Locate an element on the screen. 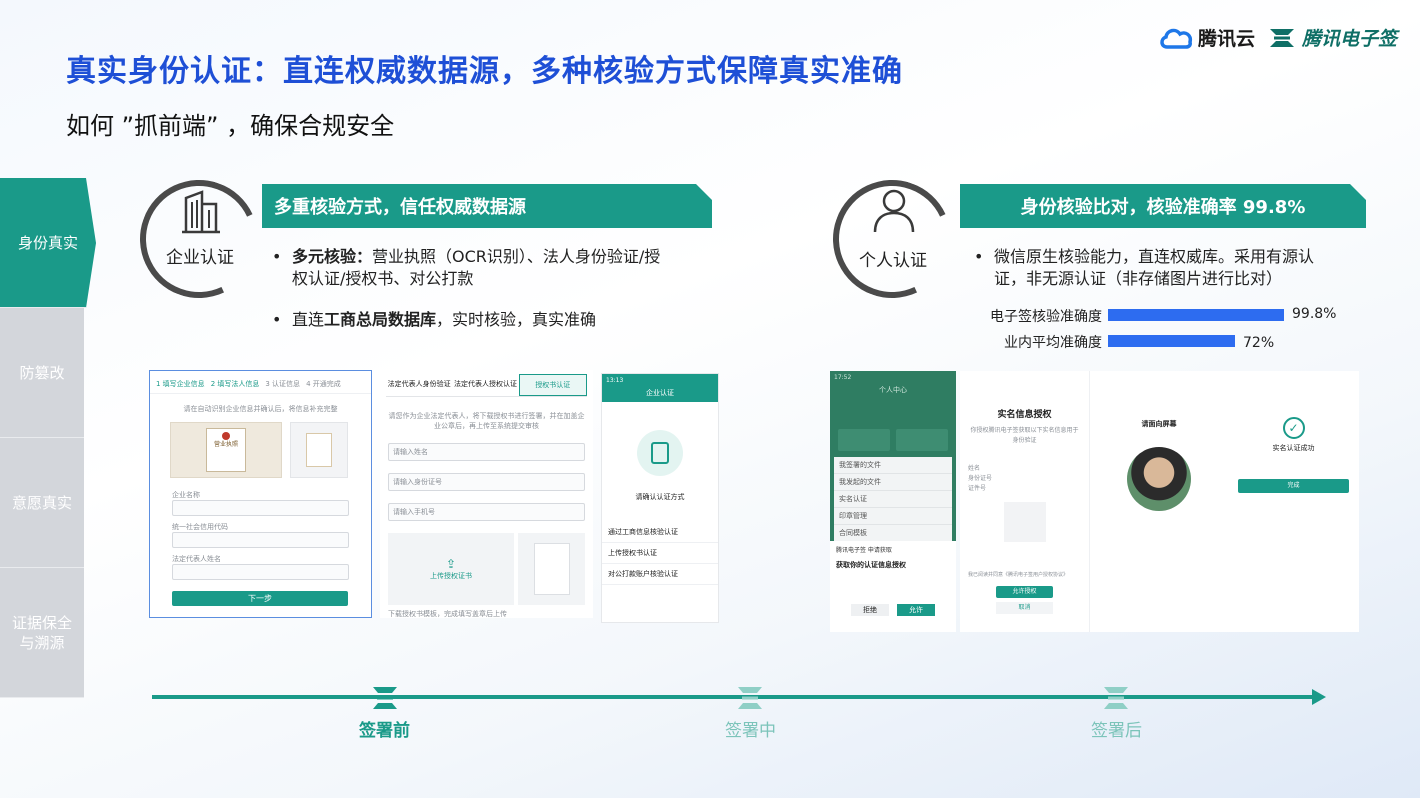 This screenshot has height=798, width=1420. timeline-marker-after is located at coordinates (1116, 700).